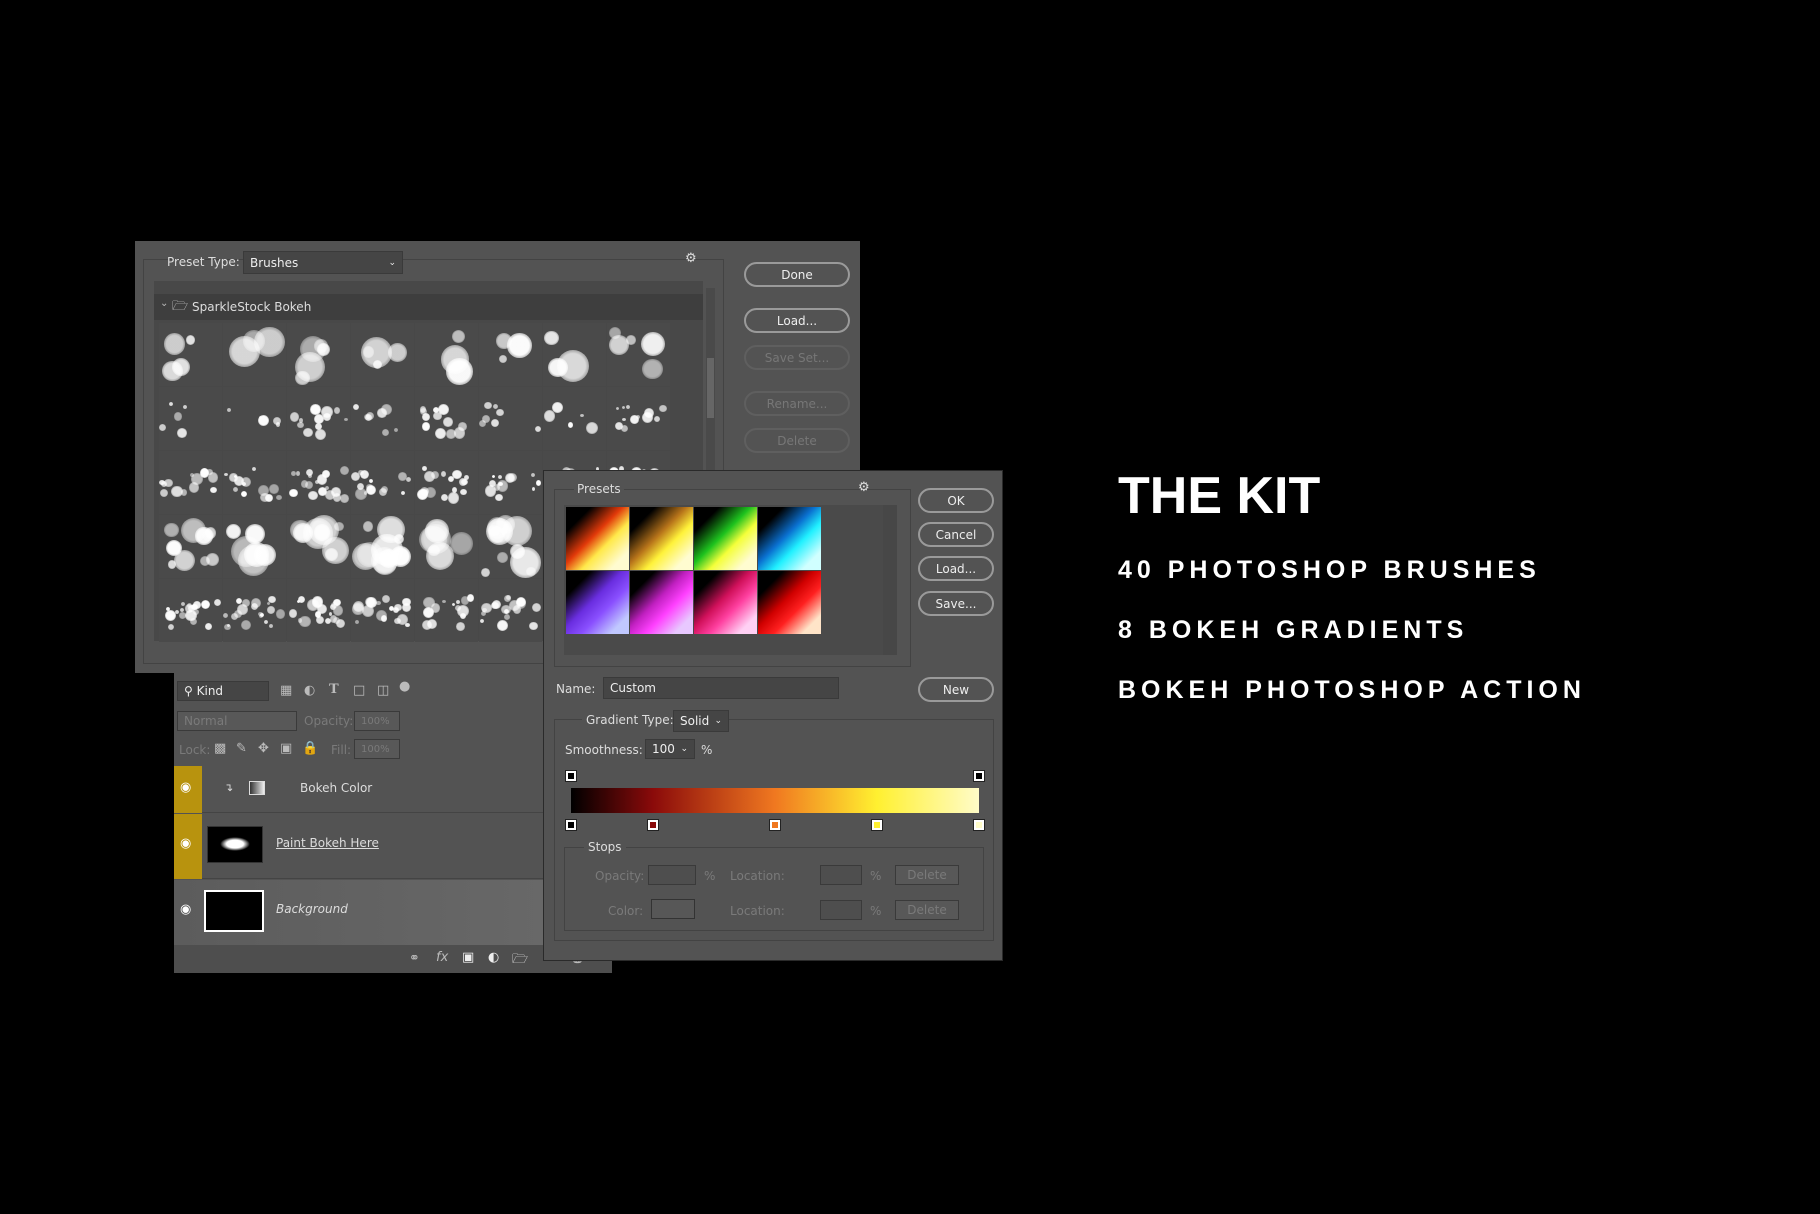 This screenshot has width=1820, height=1214. What do you see at coordinates (797, 274) in the screenshot?
I see `done-button: Done` at bounding box center [797, 274].